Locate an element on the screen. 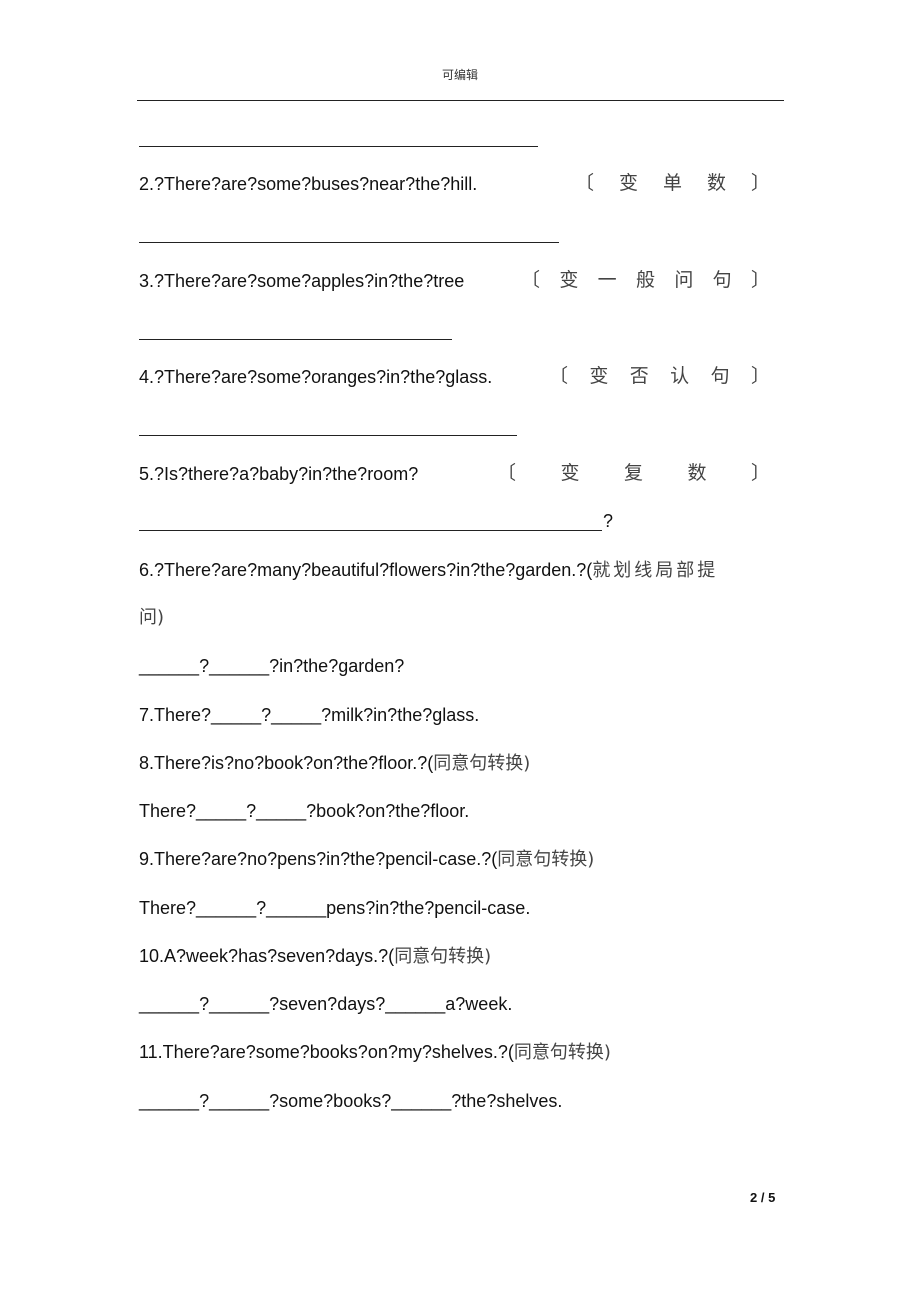 The width and height of the screenshot is (920, 1302). hint-char: 问 is located at coordinates (684, 280).